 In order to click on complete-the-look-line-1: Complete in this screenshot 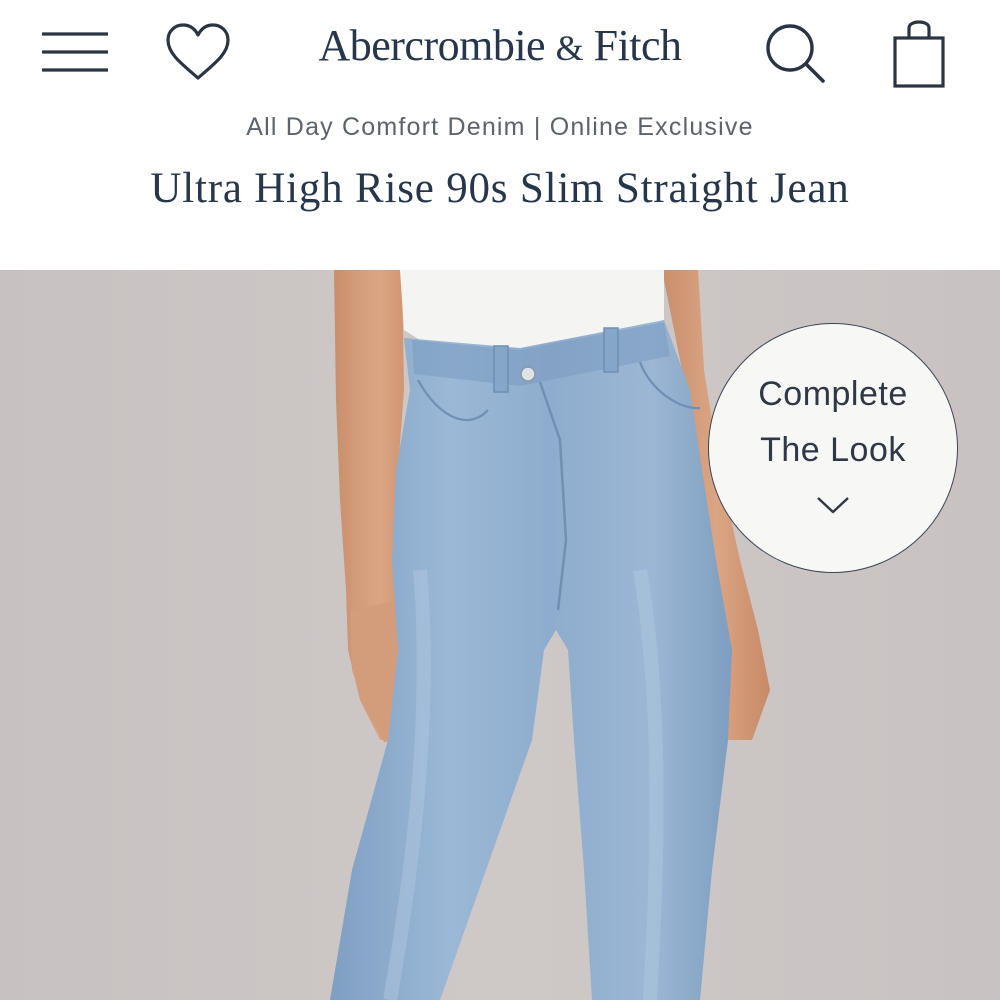, I will do `click(833, 394)`.